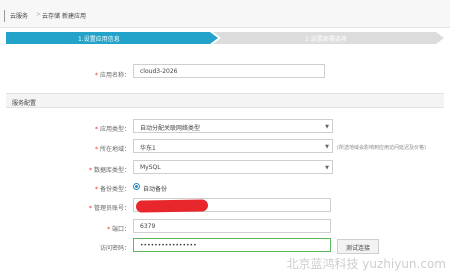  I want to click on step-1-label: 1.设置应用信息, so click(99, 39).